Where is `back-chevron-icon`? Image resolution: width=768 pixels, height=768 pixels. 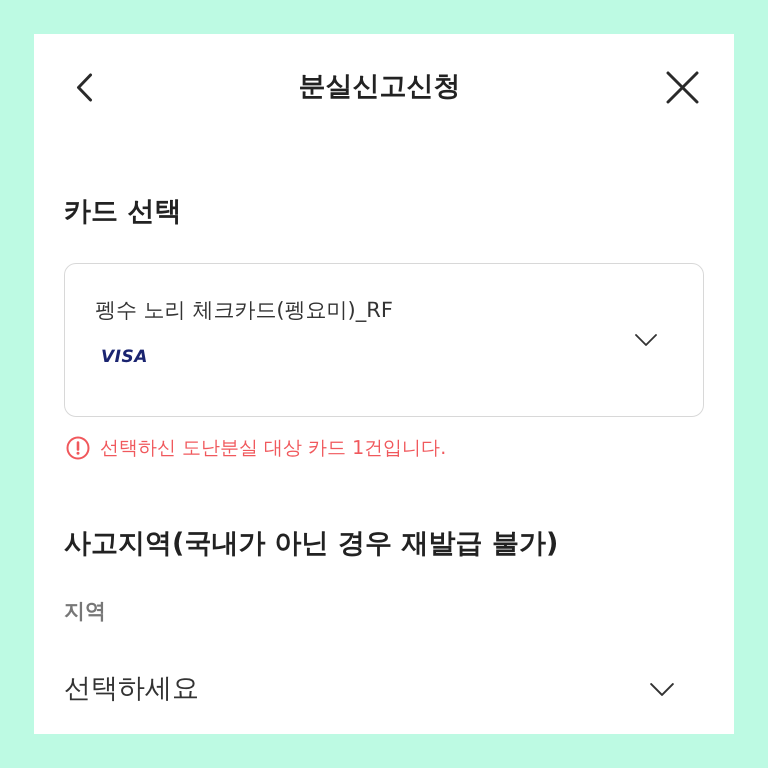 back-chevron-icon is located at coordinates (84, 87).